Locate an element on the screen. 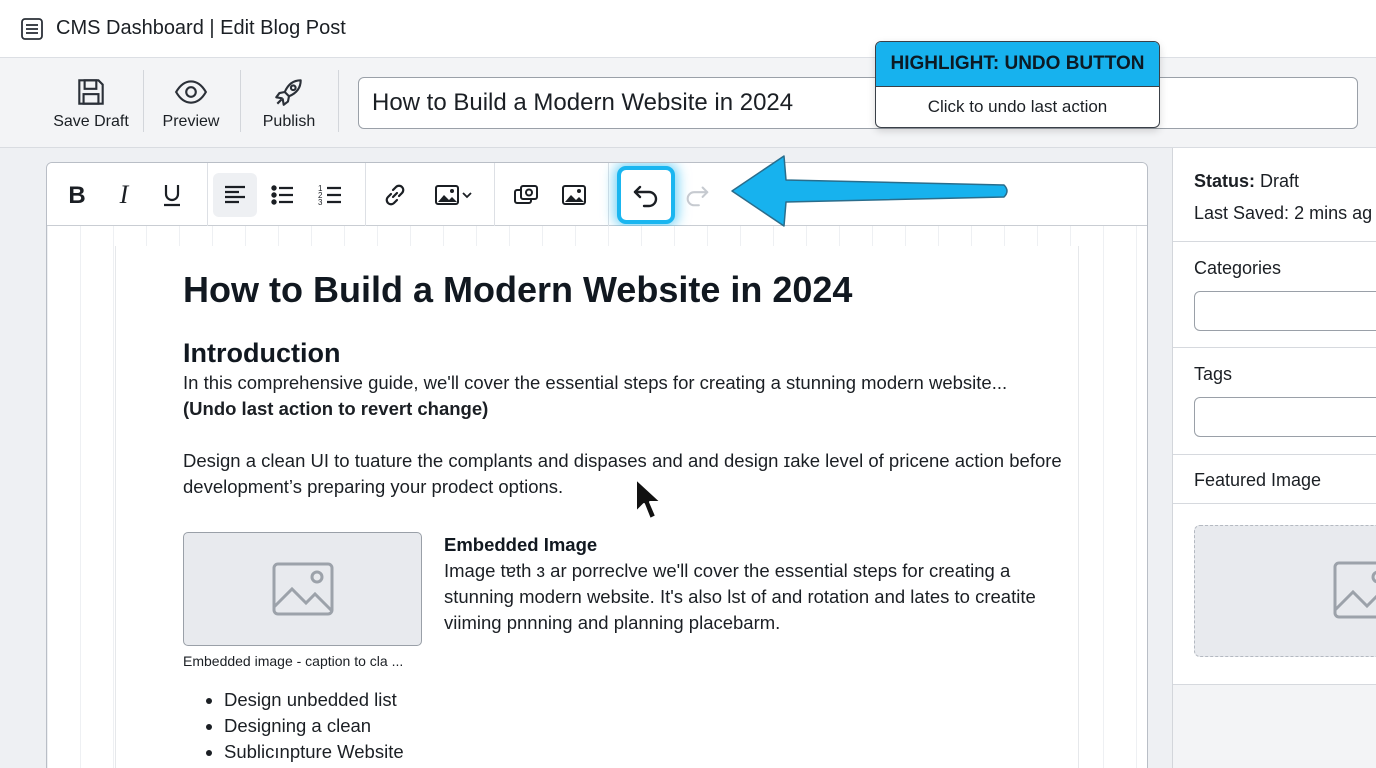 The height and width of the screenshot is (768, 1376). list-item: Sublicınpture Website is located at coordinates (314, 752).